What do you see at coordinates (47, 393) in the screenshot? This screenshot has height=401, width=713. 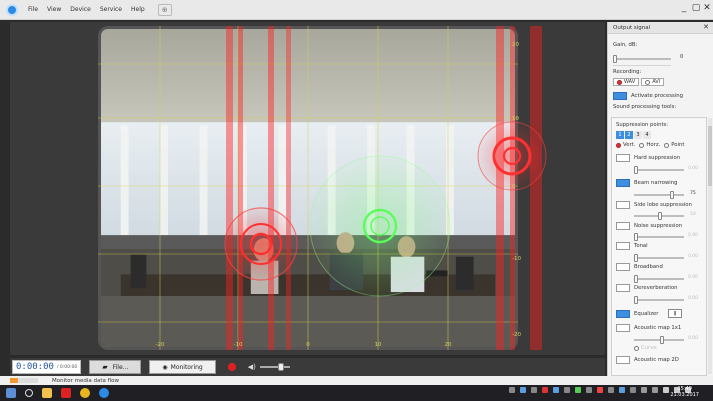 I see `file-explorer-icon` at bounding box center [47, 393].